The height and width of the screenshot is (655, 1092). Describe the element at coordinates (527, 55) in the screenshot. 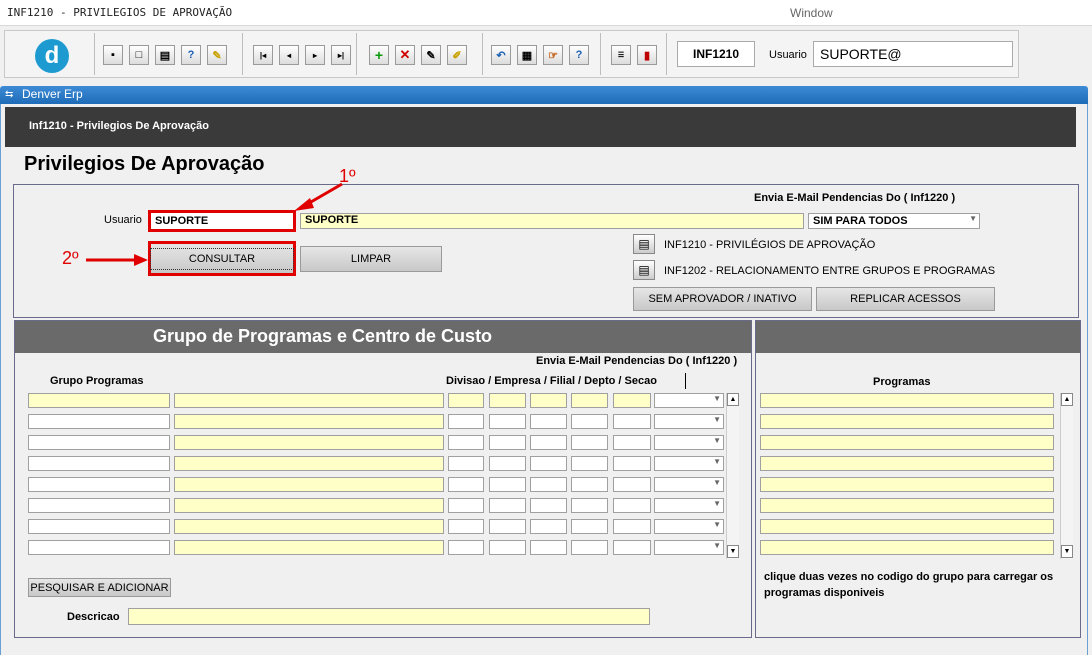

I see `paste-icon: ▦` at that location.